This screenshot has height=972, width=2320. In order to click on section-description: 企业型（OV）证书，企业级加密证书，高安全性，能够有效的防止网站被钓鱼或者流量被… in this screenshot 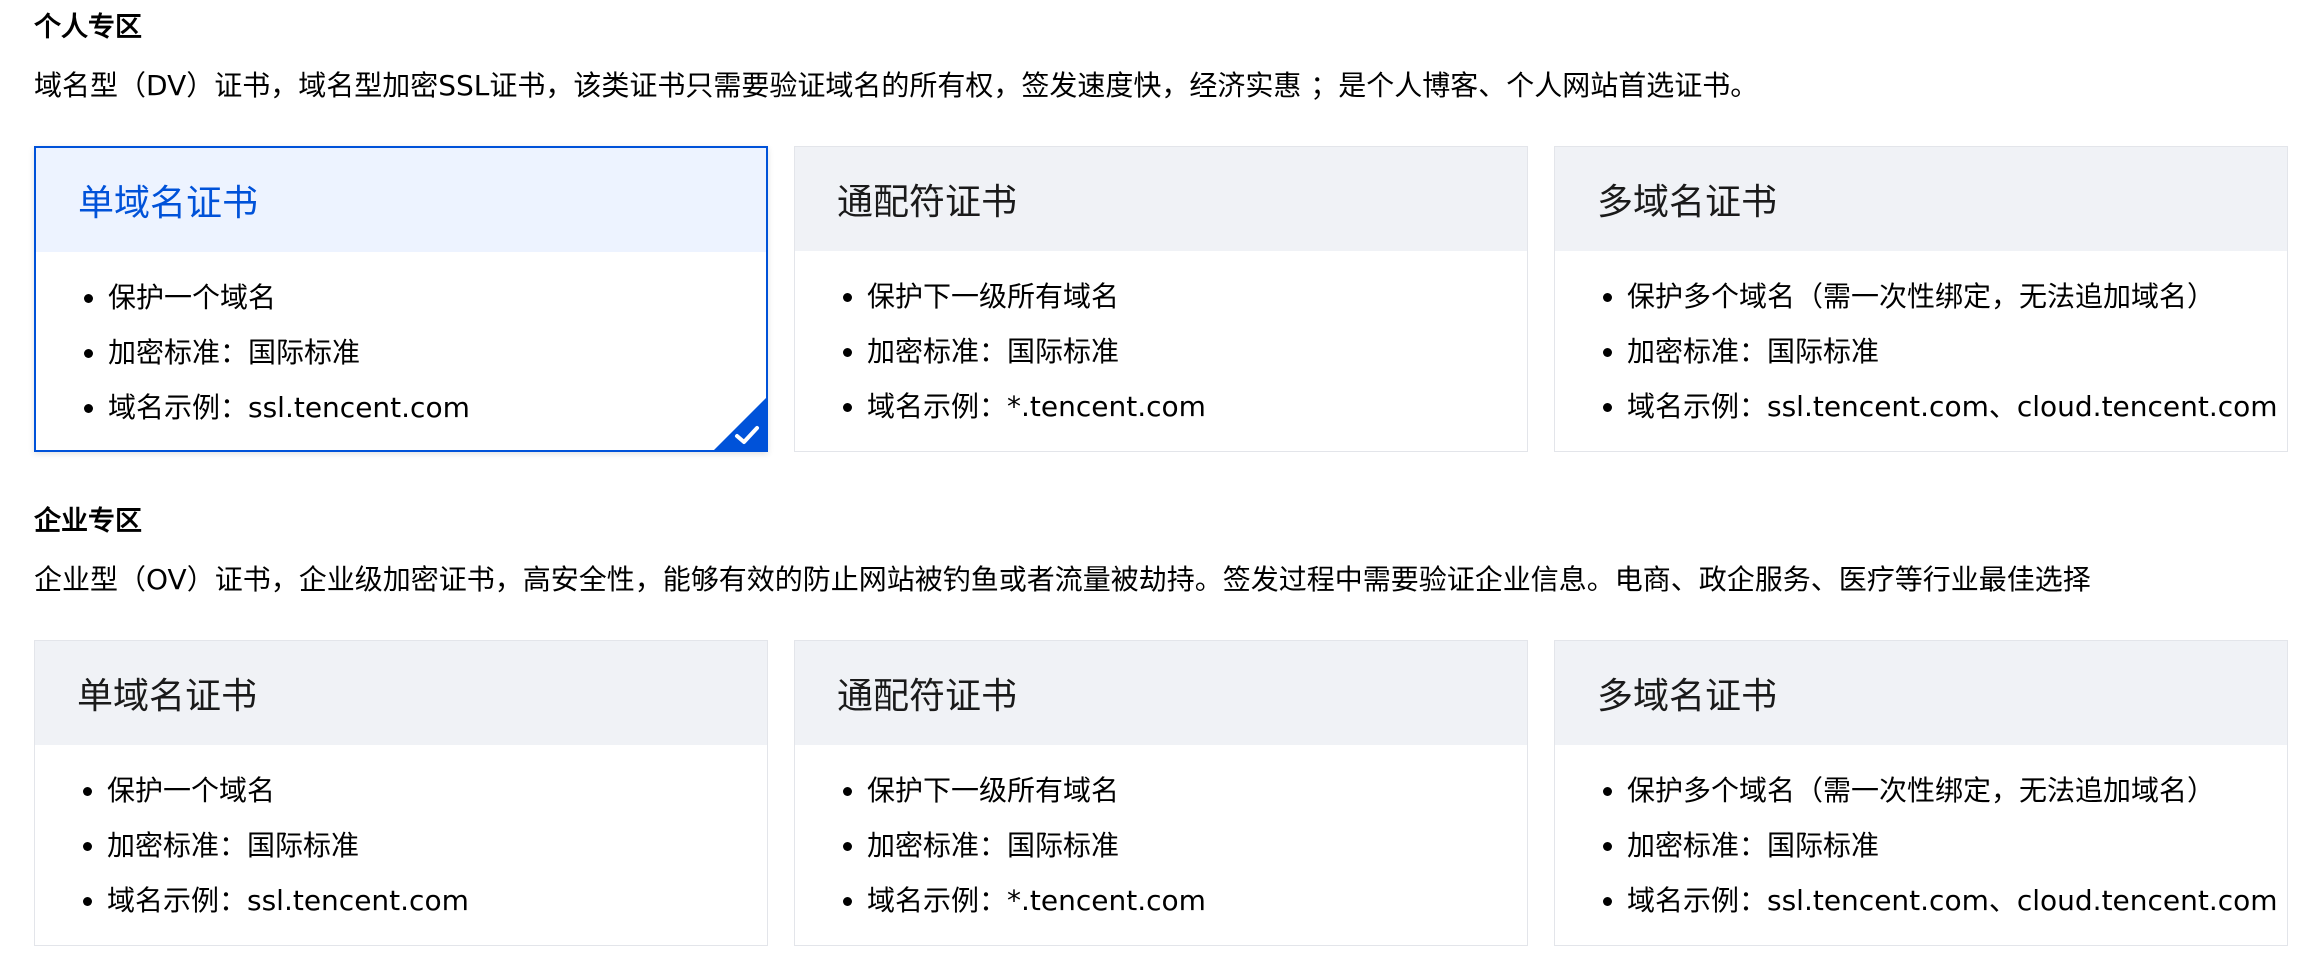, I will do `click(1062, 579)`.